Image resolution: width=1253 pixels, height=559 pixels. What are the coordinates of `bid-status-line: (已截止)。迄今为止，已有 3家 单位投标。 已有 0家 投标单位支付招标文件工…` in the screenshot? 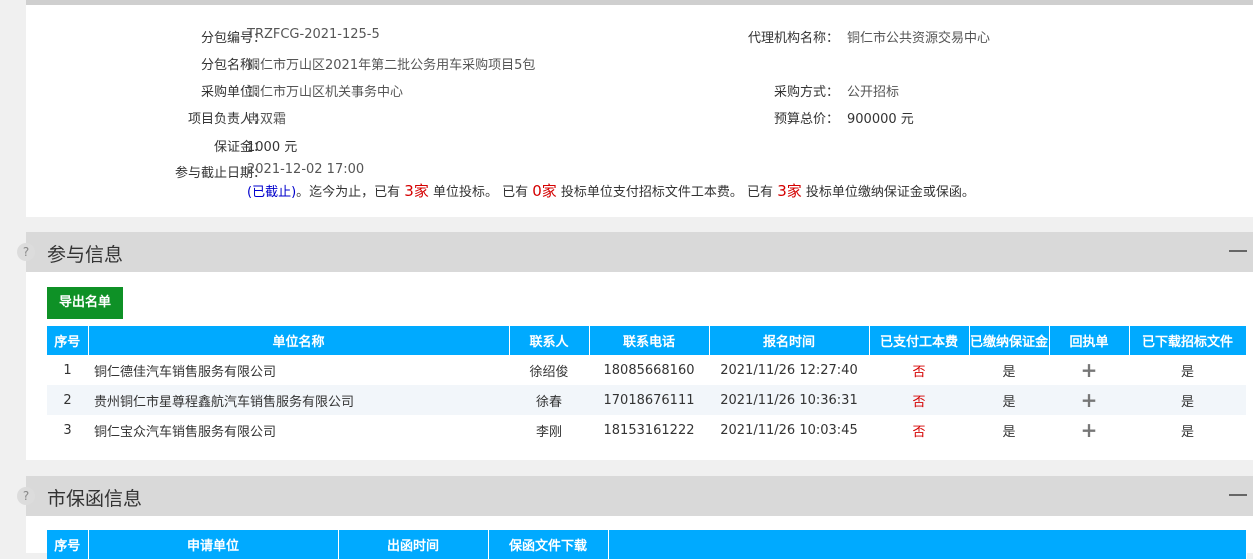 It's located at (611, 190).